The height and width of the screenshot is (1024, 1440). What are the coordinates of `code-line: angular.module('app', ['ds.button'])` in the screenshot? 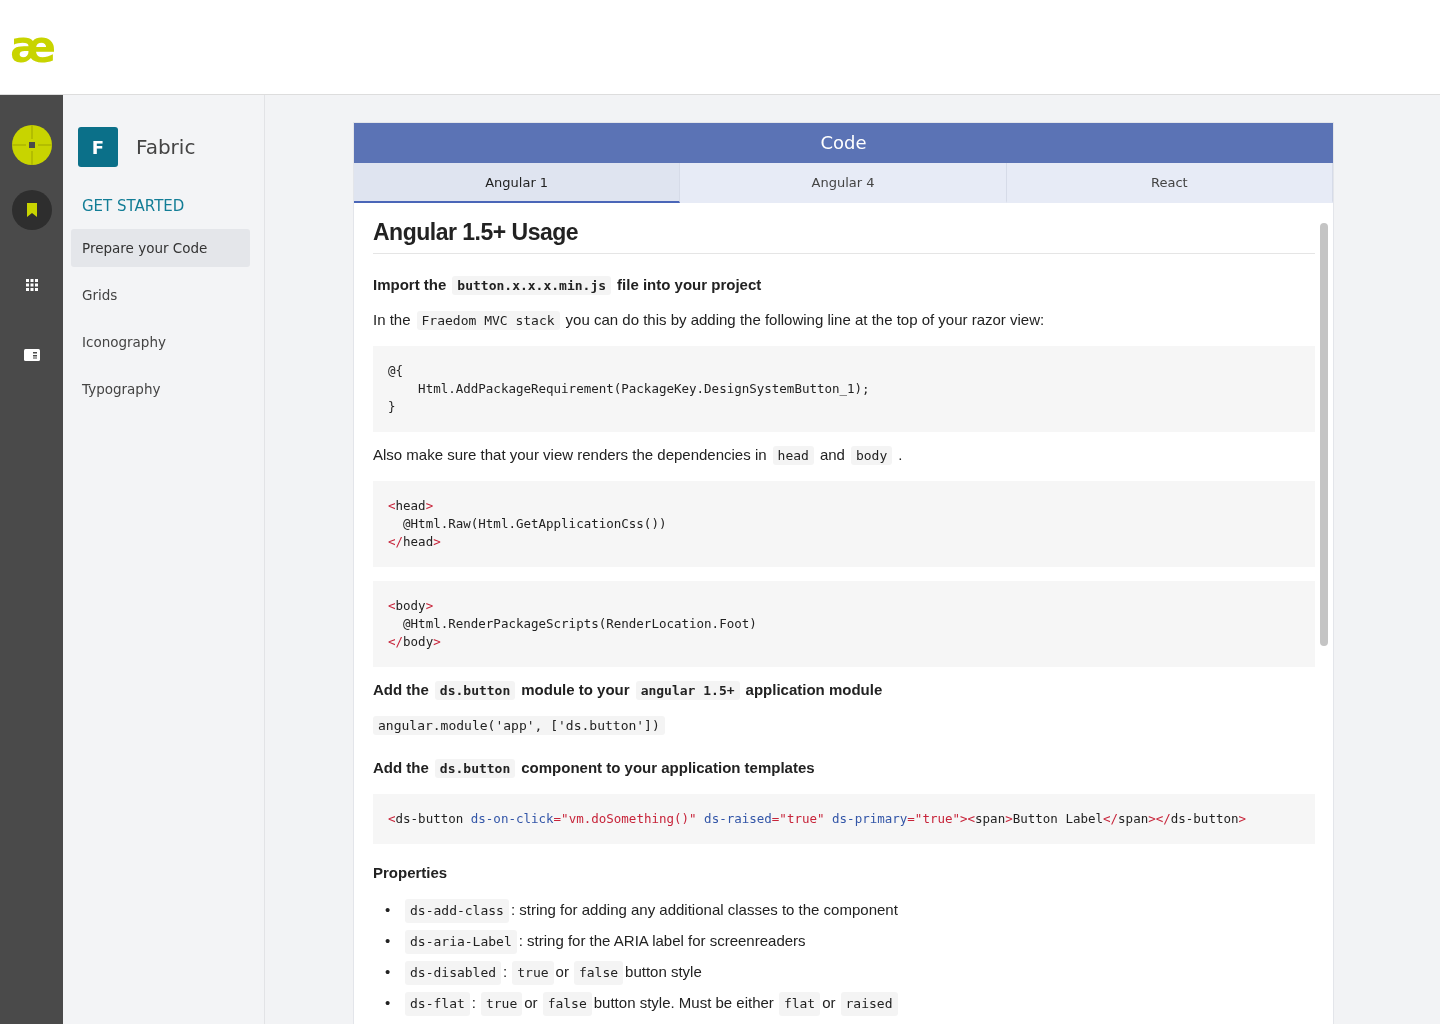 It's located at (844, 725).